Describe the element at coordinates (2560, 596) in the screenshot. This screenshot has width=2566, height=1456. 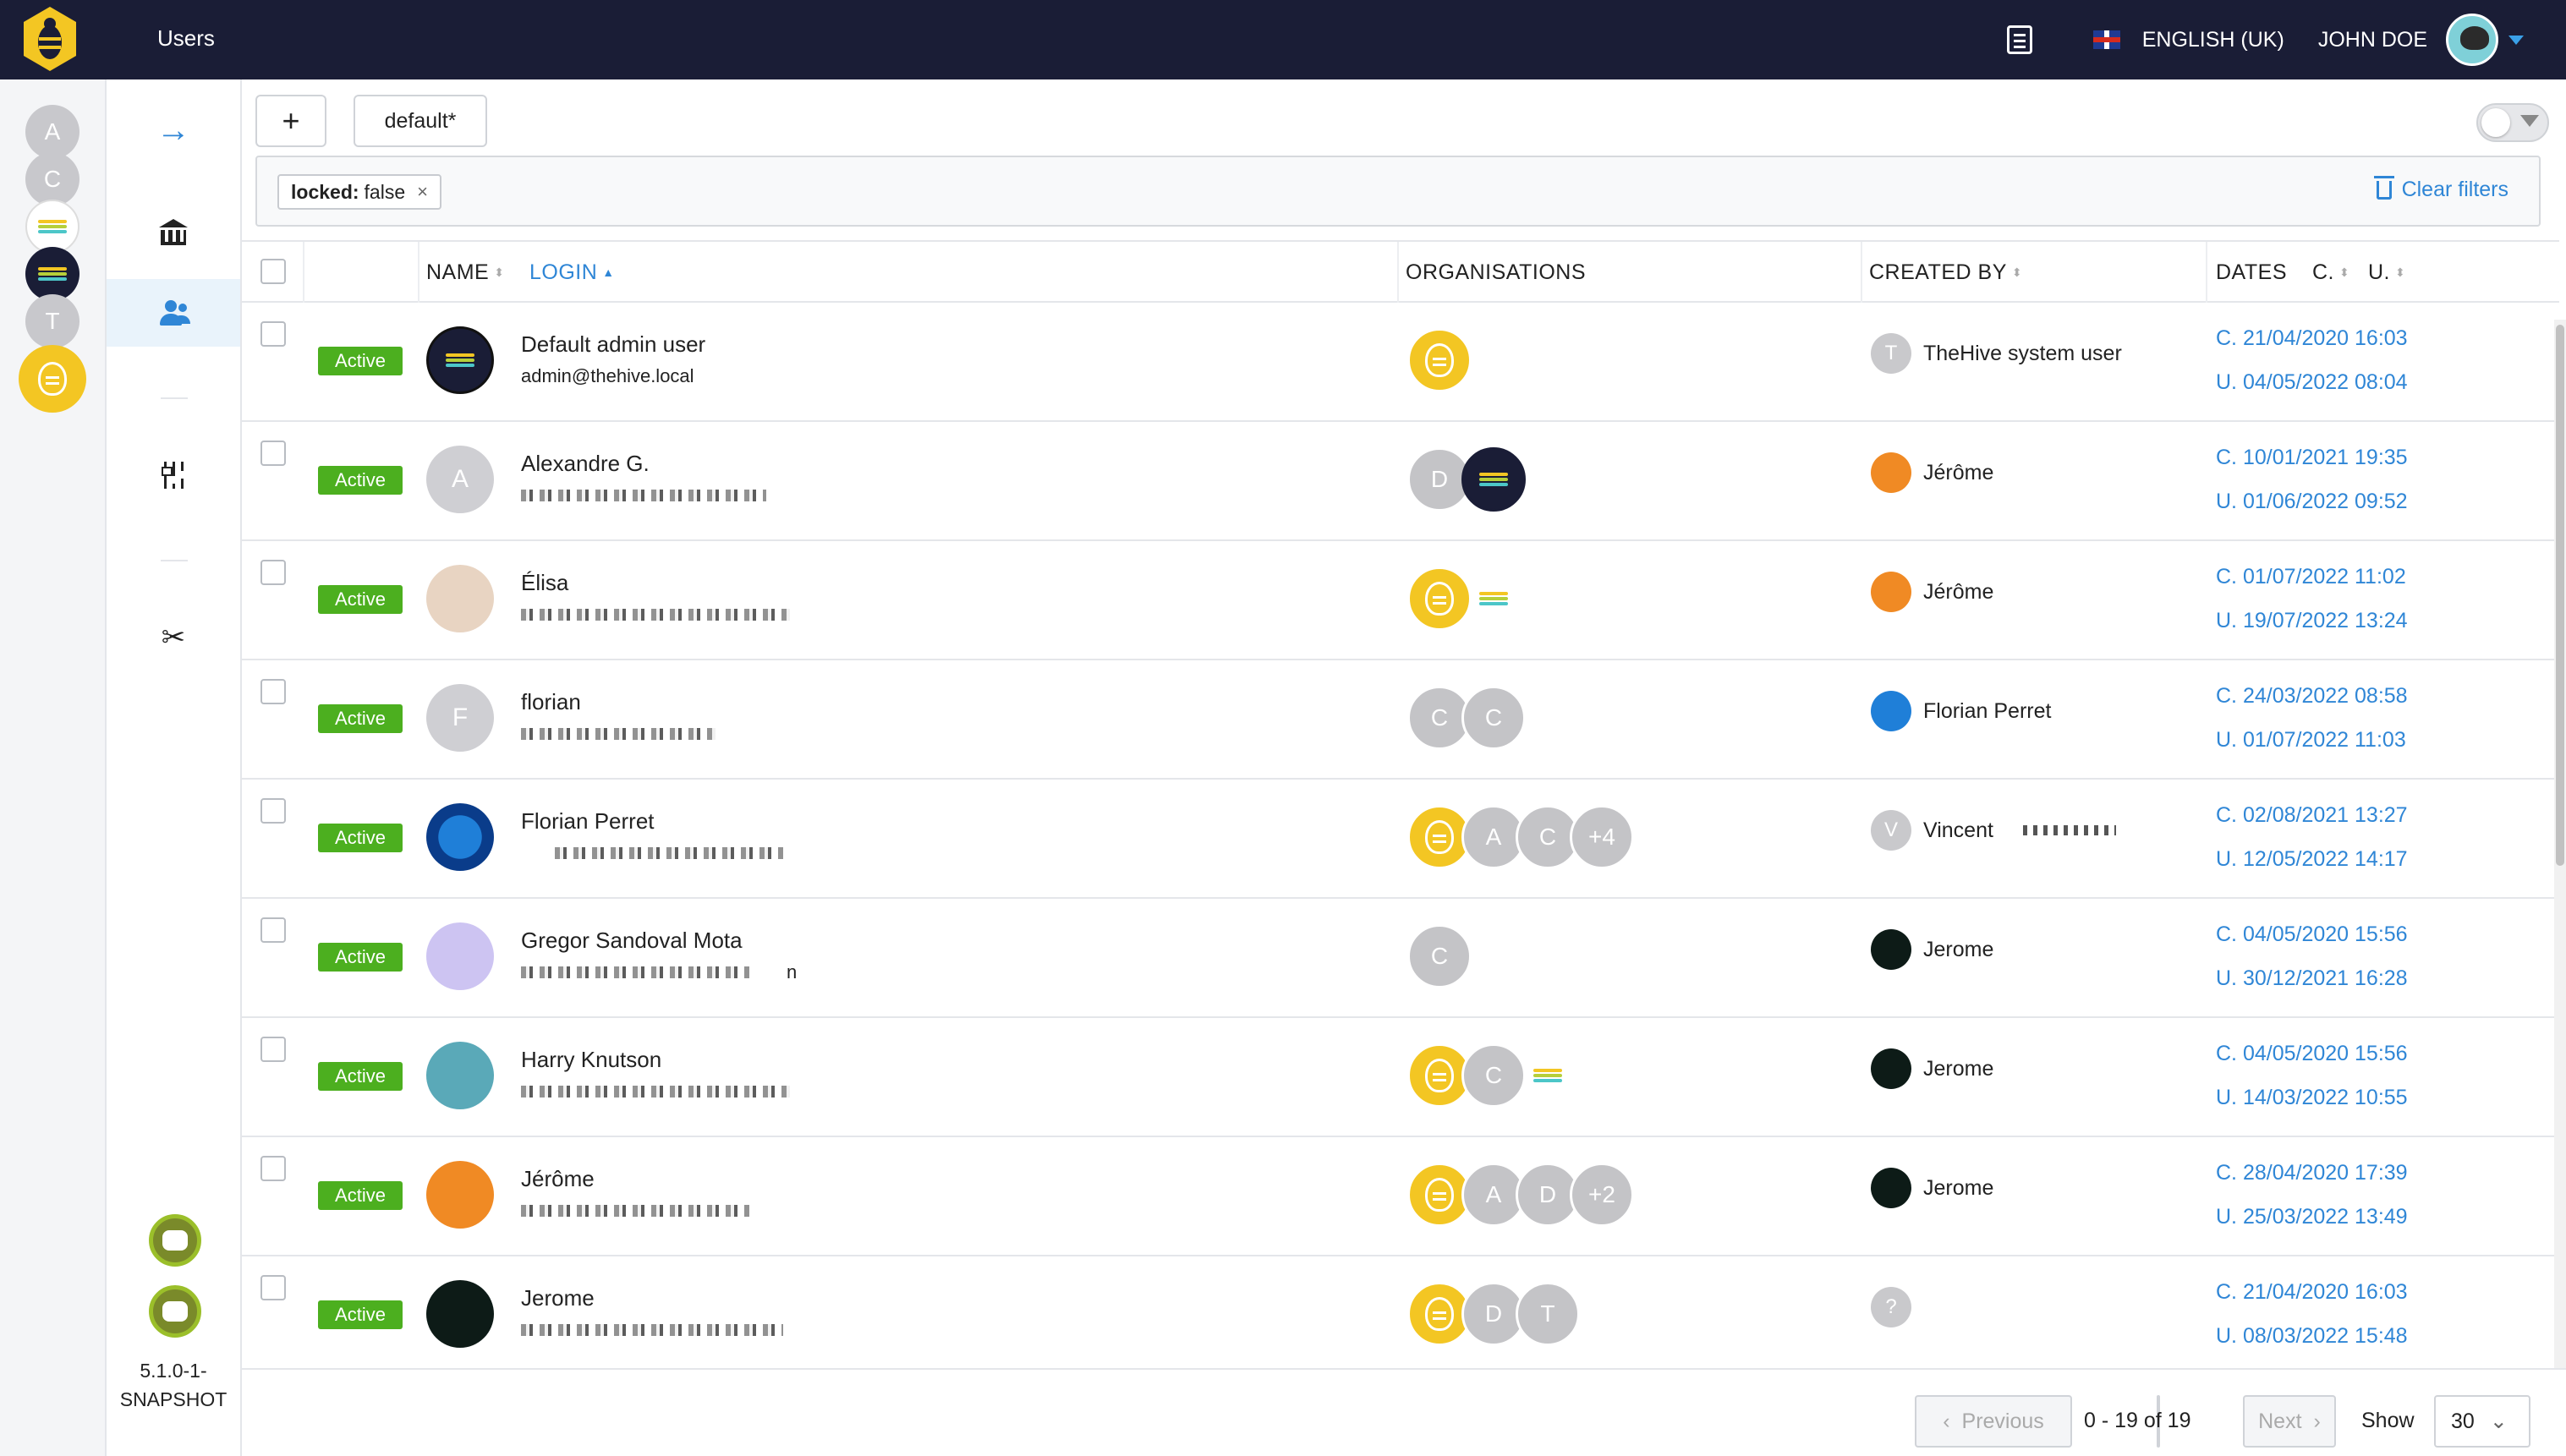
I see `scrollbar-thumb` at that location.